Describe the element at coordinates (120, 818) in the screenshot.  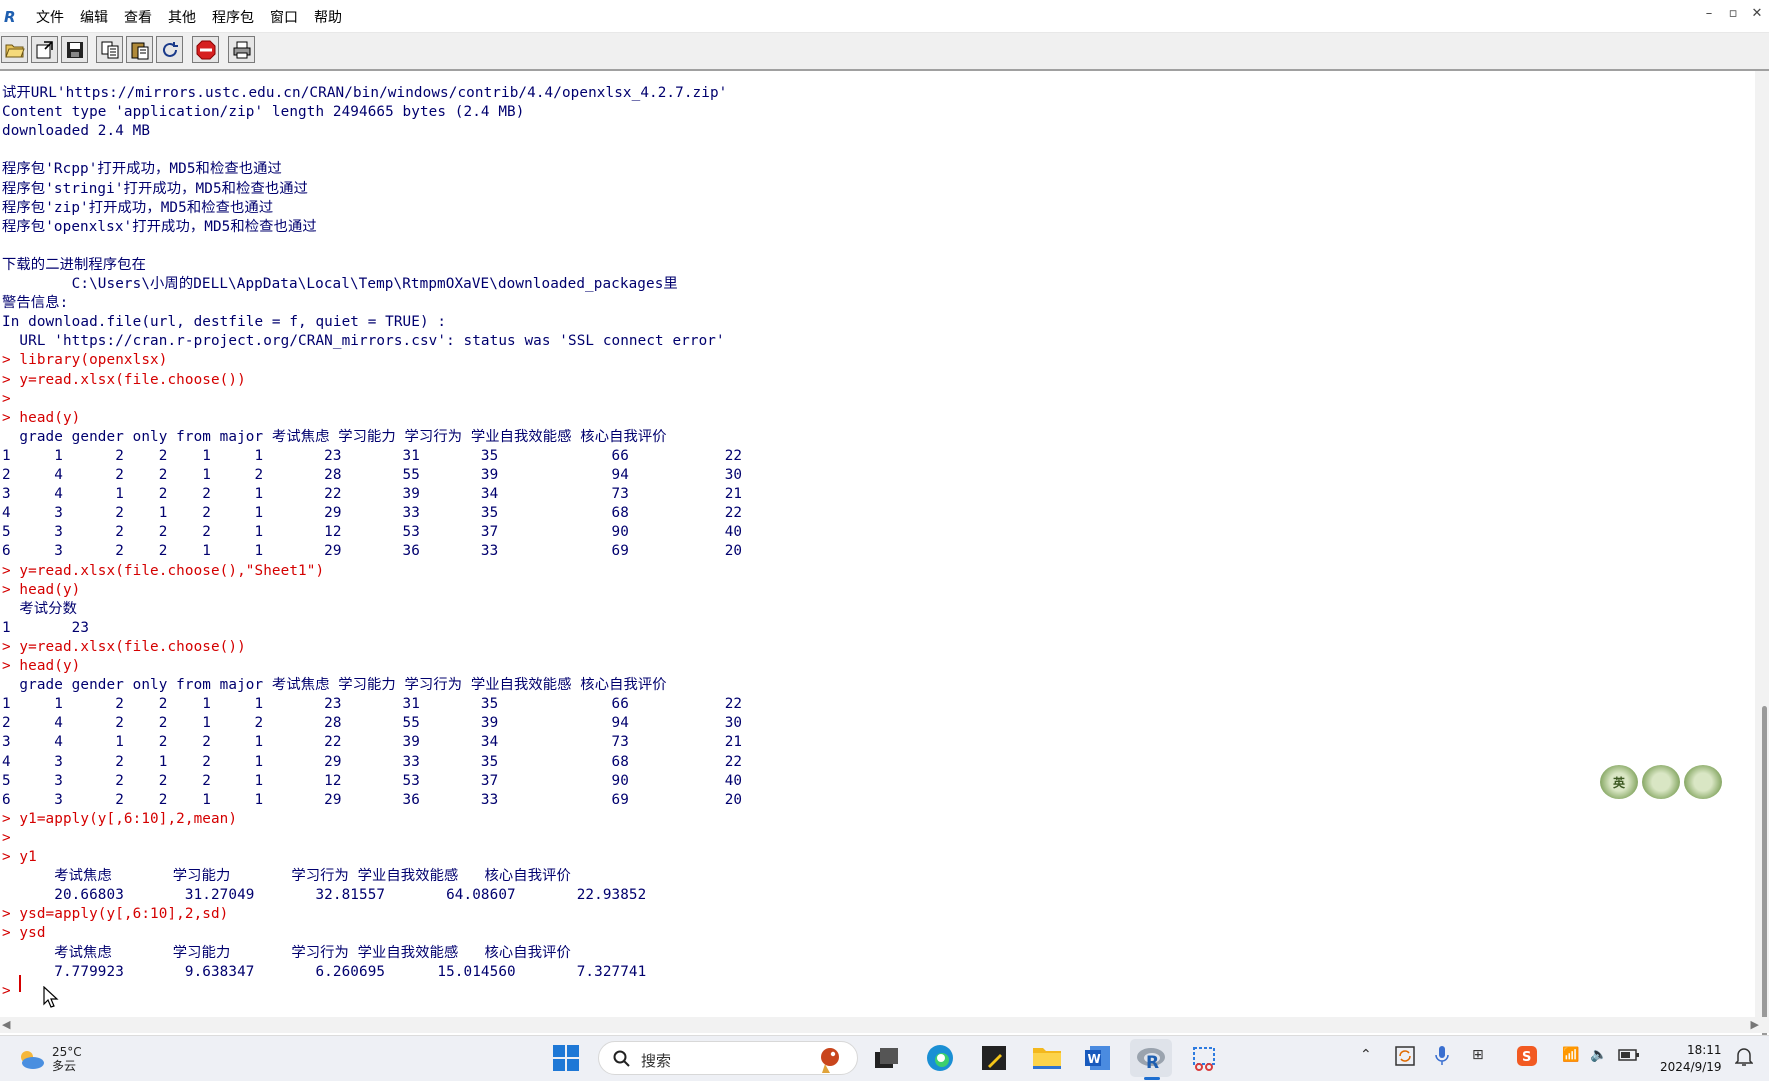
I see `console-command-line: > y1=apply(y[,6:10],2,mean)` at that location.